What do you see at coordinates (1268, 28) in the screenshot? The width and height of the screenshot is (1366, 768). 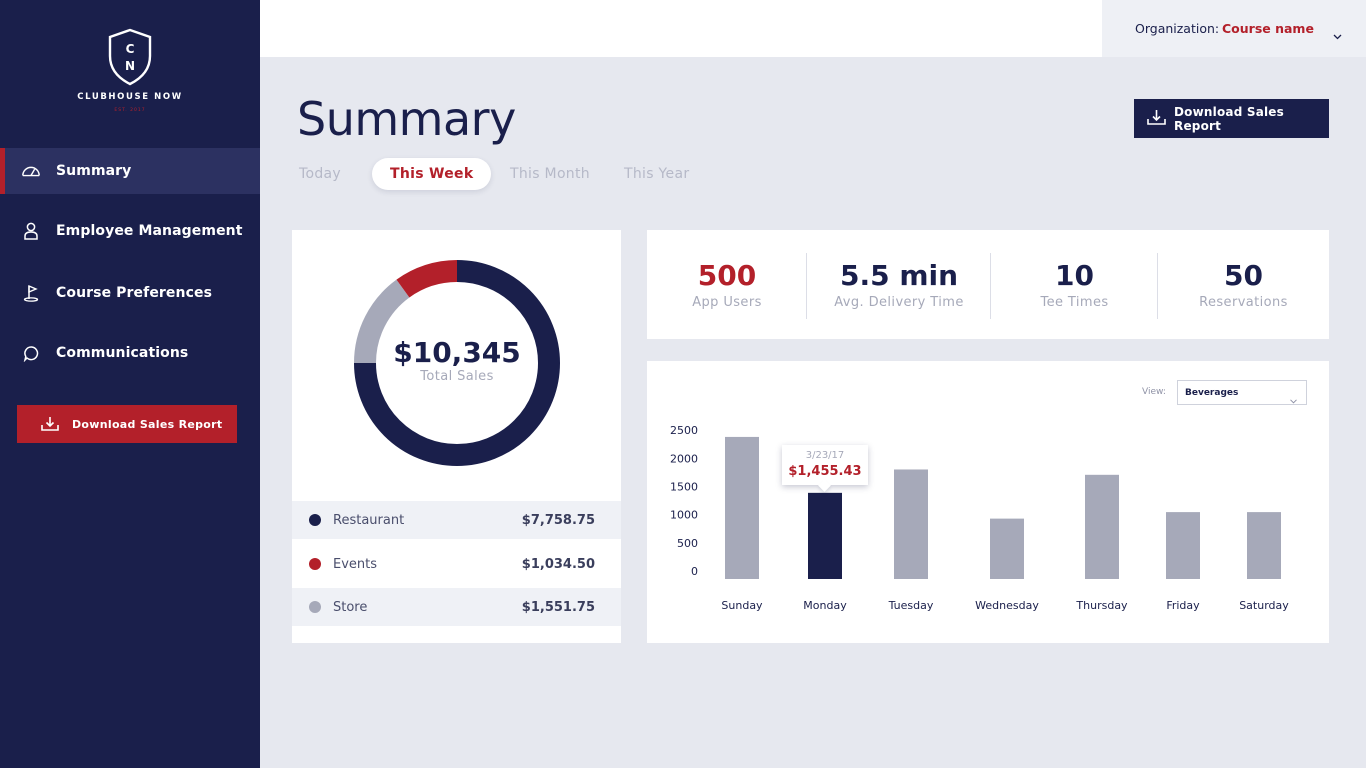 I see `organization-value: Course name` at bounding box center [1268, 28].